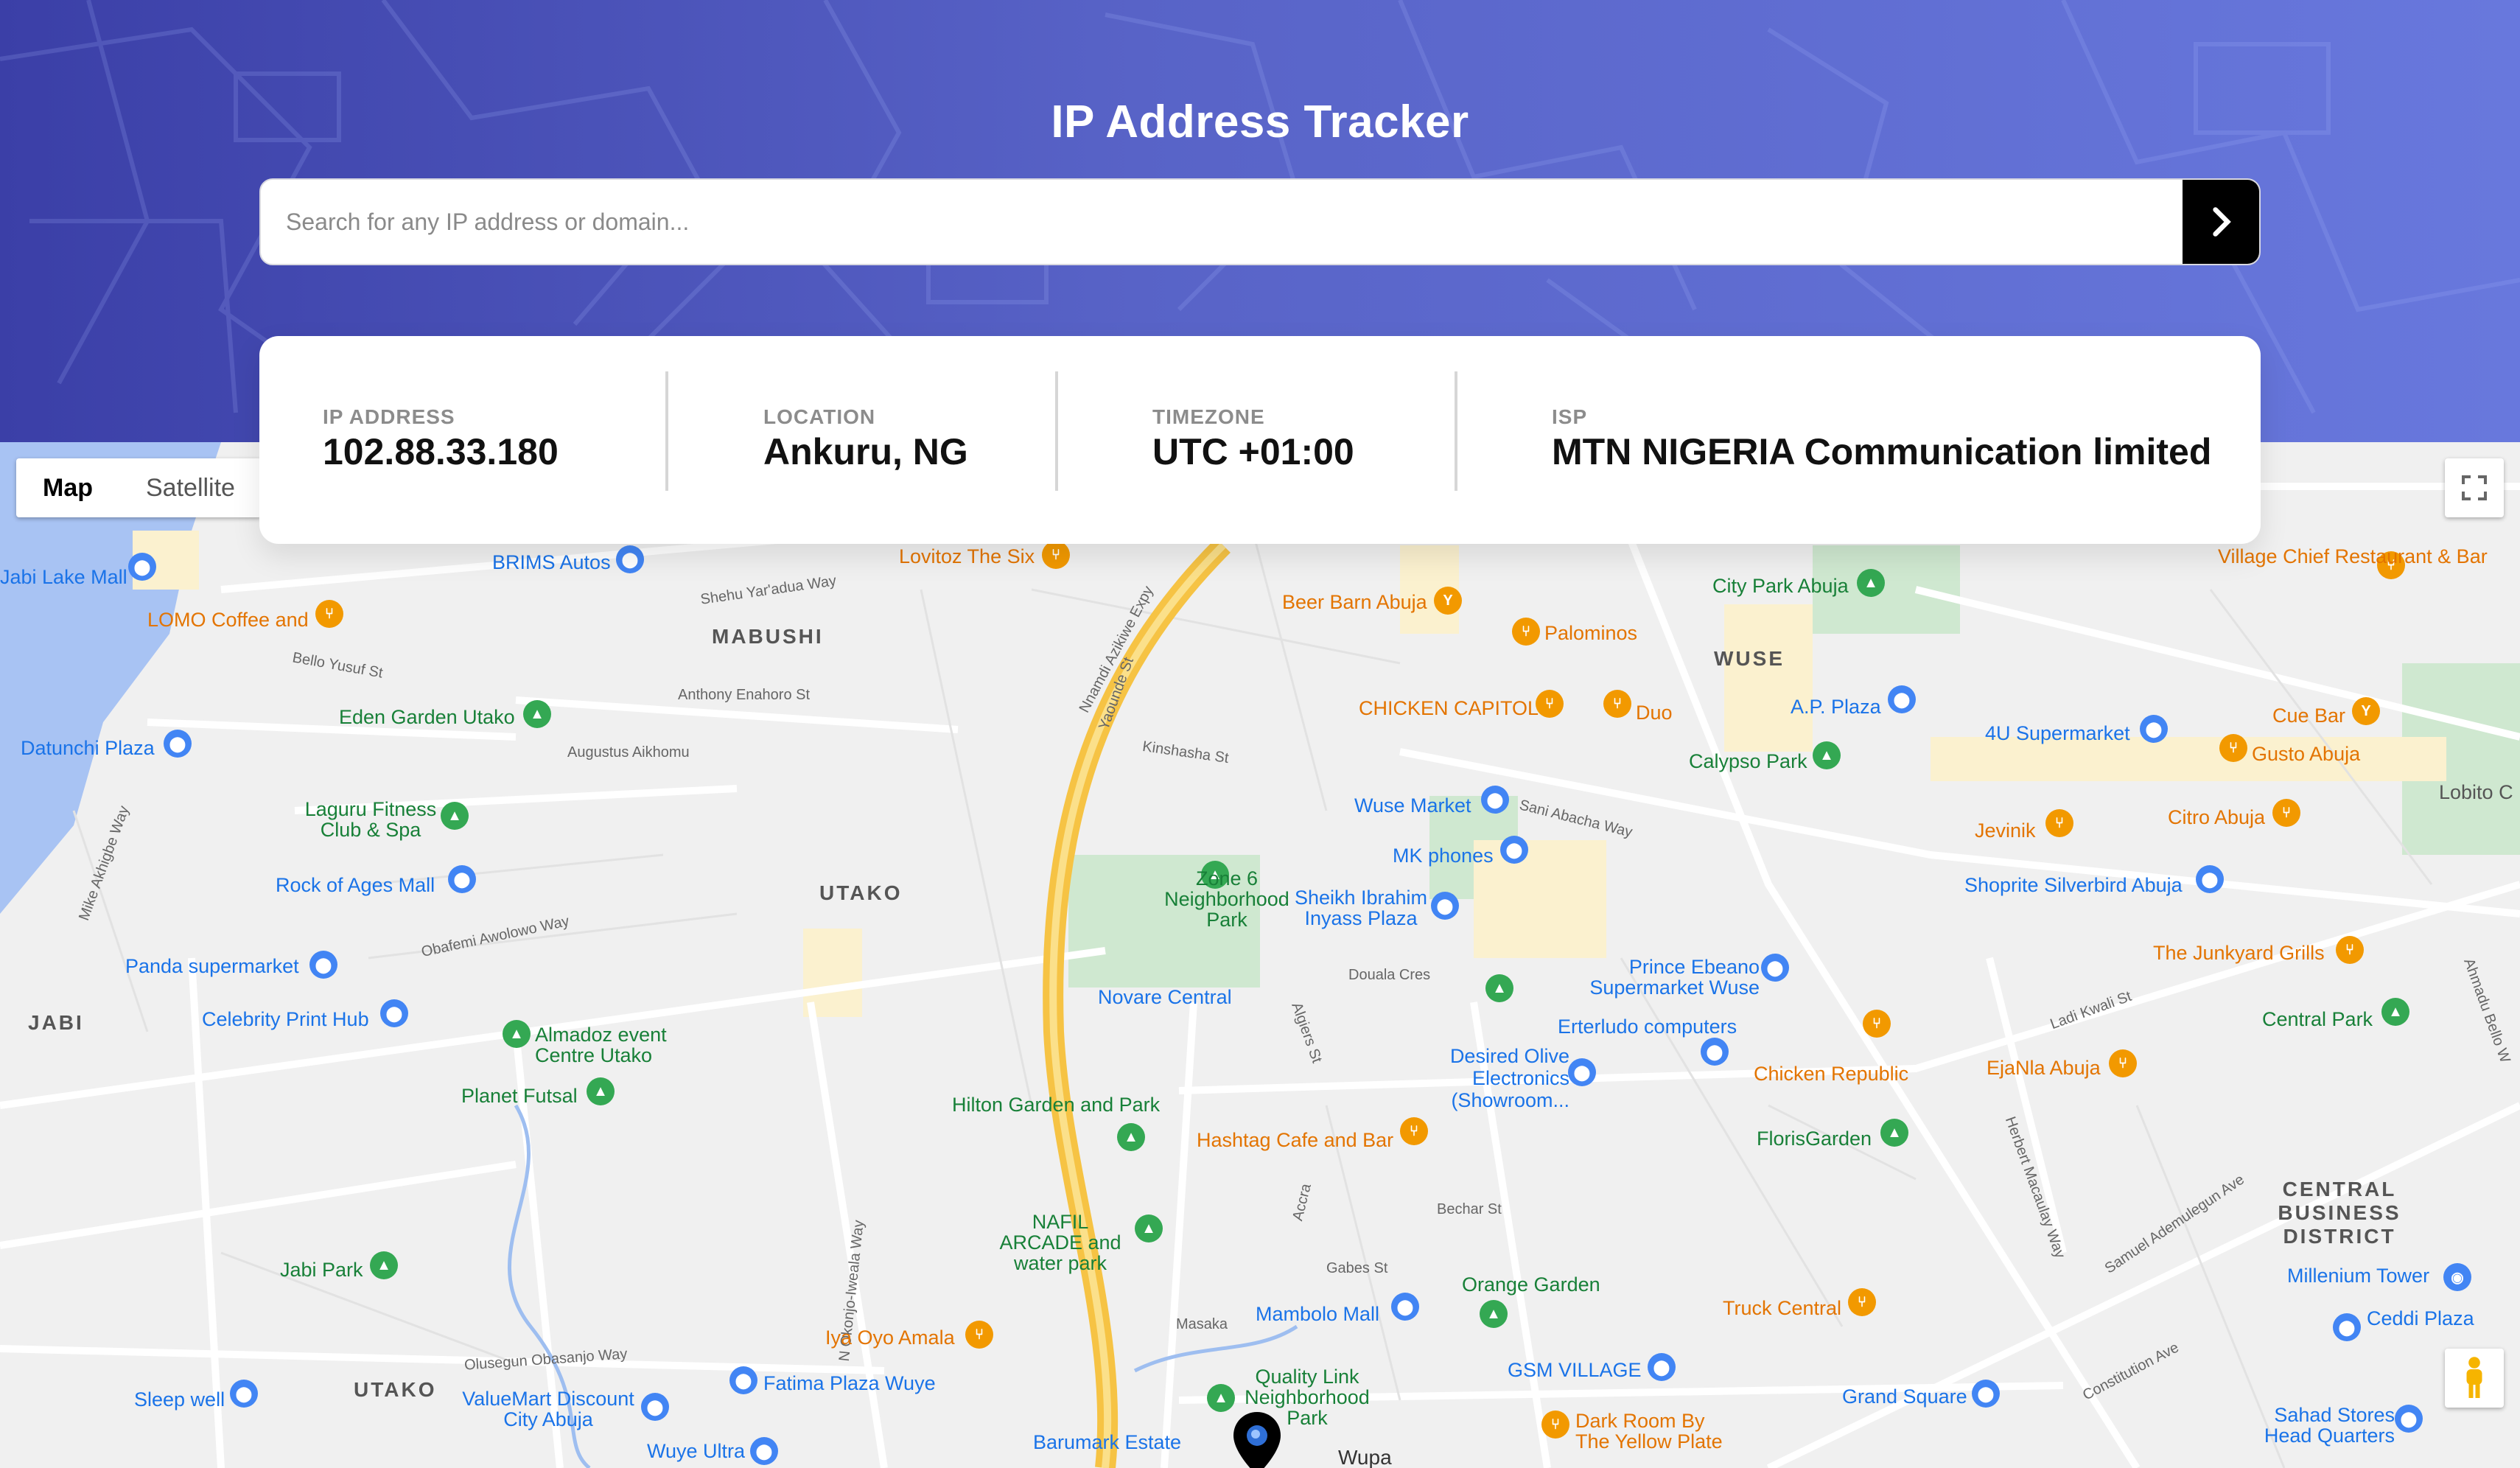 This screenshot has width=2520, height=1468. Describe the element at coordinates (1904, 1396) in the screenshot. I see `place-label: Grand Square` at that location.